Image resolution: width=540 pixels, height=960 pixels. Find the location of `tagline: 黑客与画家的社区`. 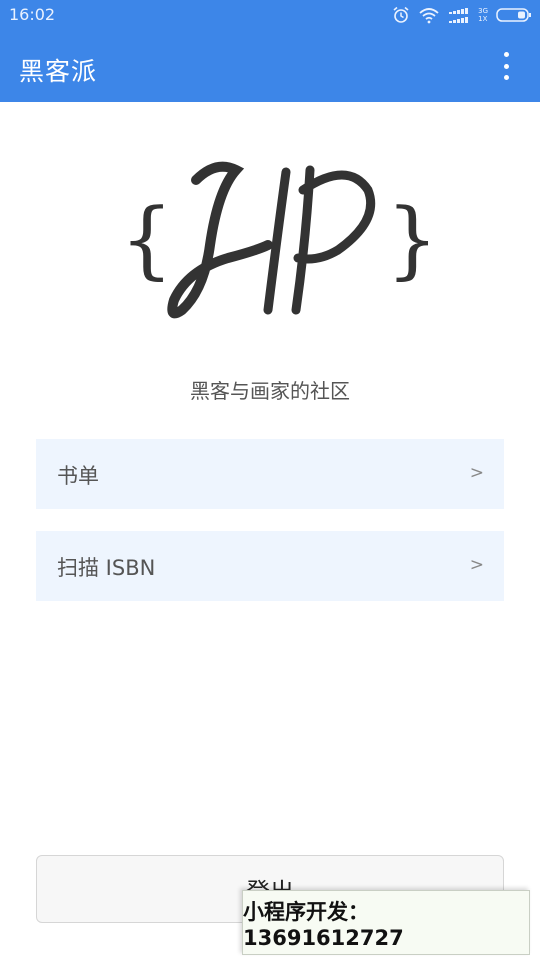

tagline: 黑客与画家的社区 is located at coordinates (270, 391).